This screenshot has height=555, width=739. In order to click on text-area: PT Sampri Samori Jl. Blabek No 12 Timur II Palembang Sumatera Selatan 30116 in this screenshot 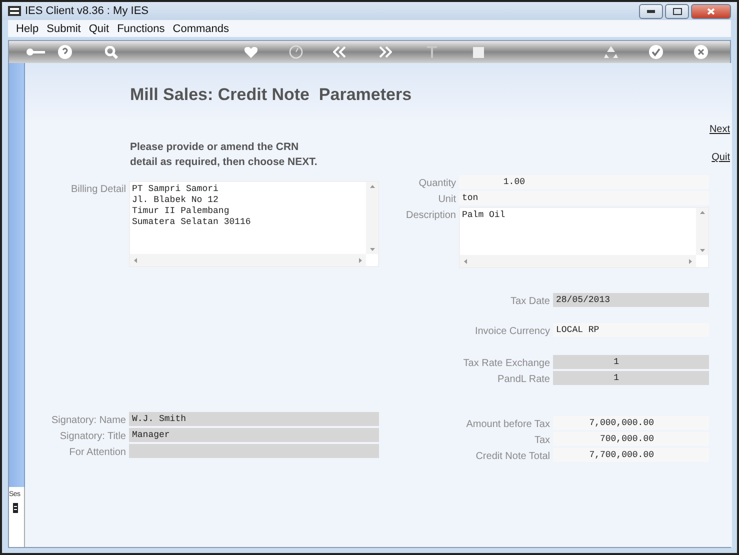, I will do `click(254, 224)`.